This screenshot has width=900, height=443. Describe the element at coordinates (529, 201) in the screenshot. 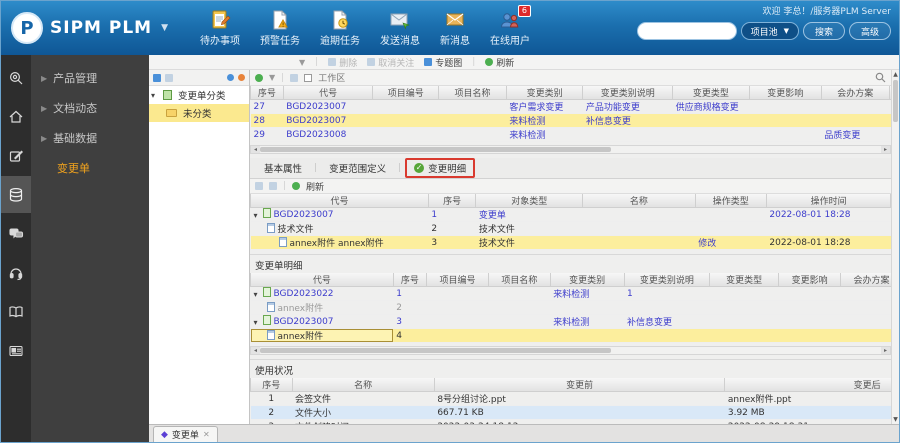

I see `column-header: 对象类型` at that location.